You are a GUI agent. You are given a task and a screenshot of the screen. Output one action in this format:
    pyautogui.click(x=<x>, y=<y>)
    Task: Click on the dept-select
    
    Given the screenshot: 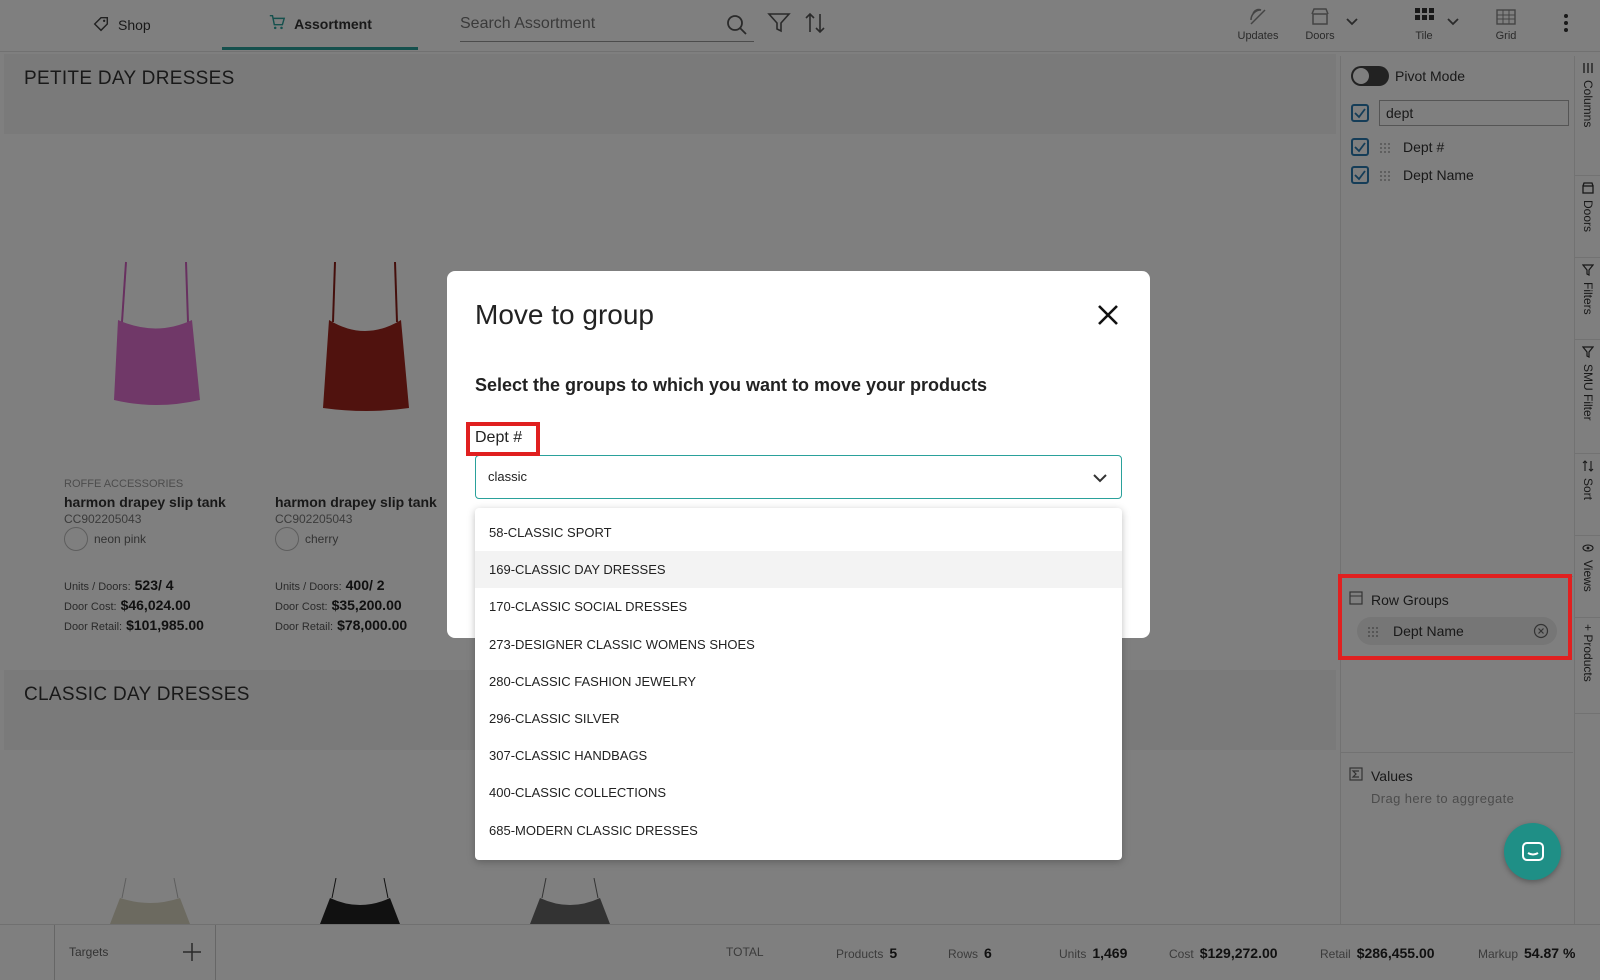 What is the action you would take?
    pyautogui.click(x=798, y=477)
    